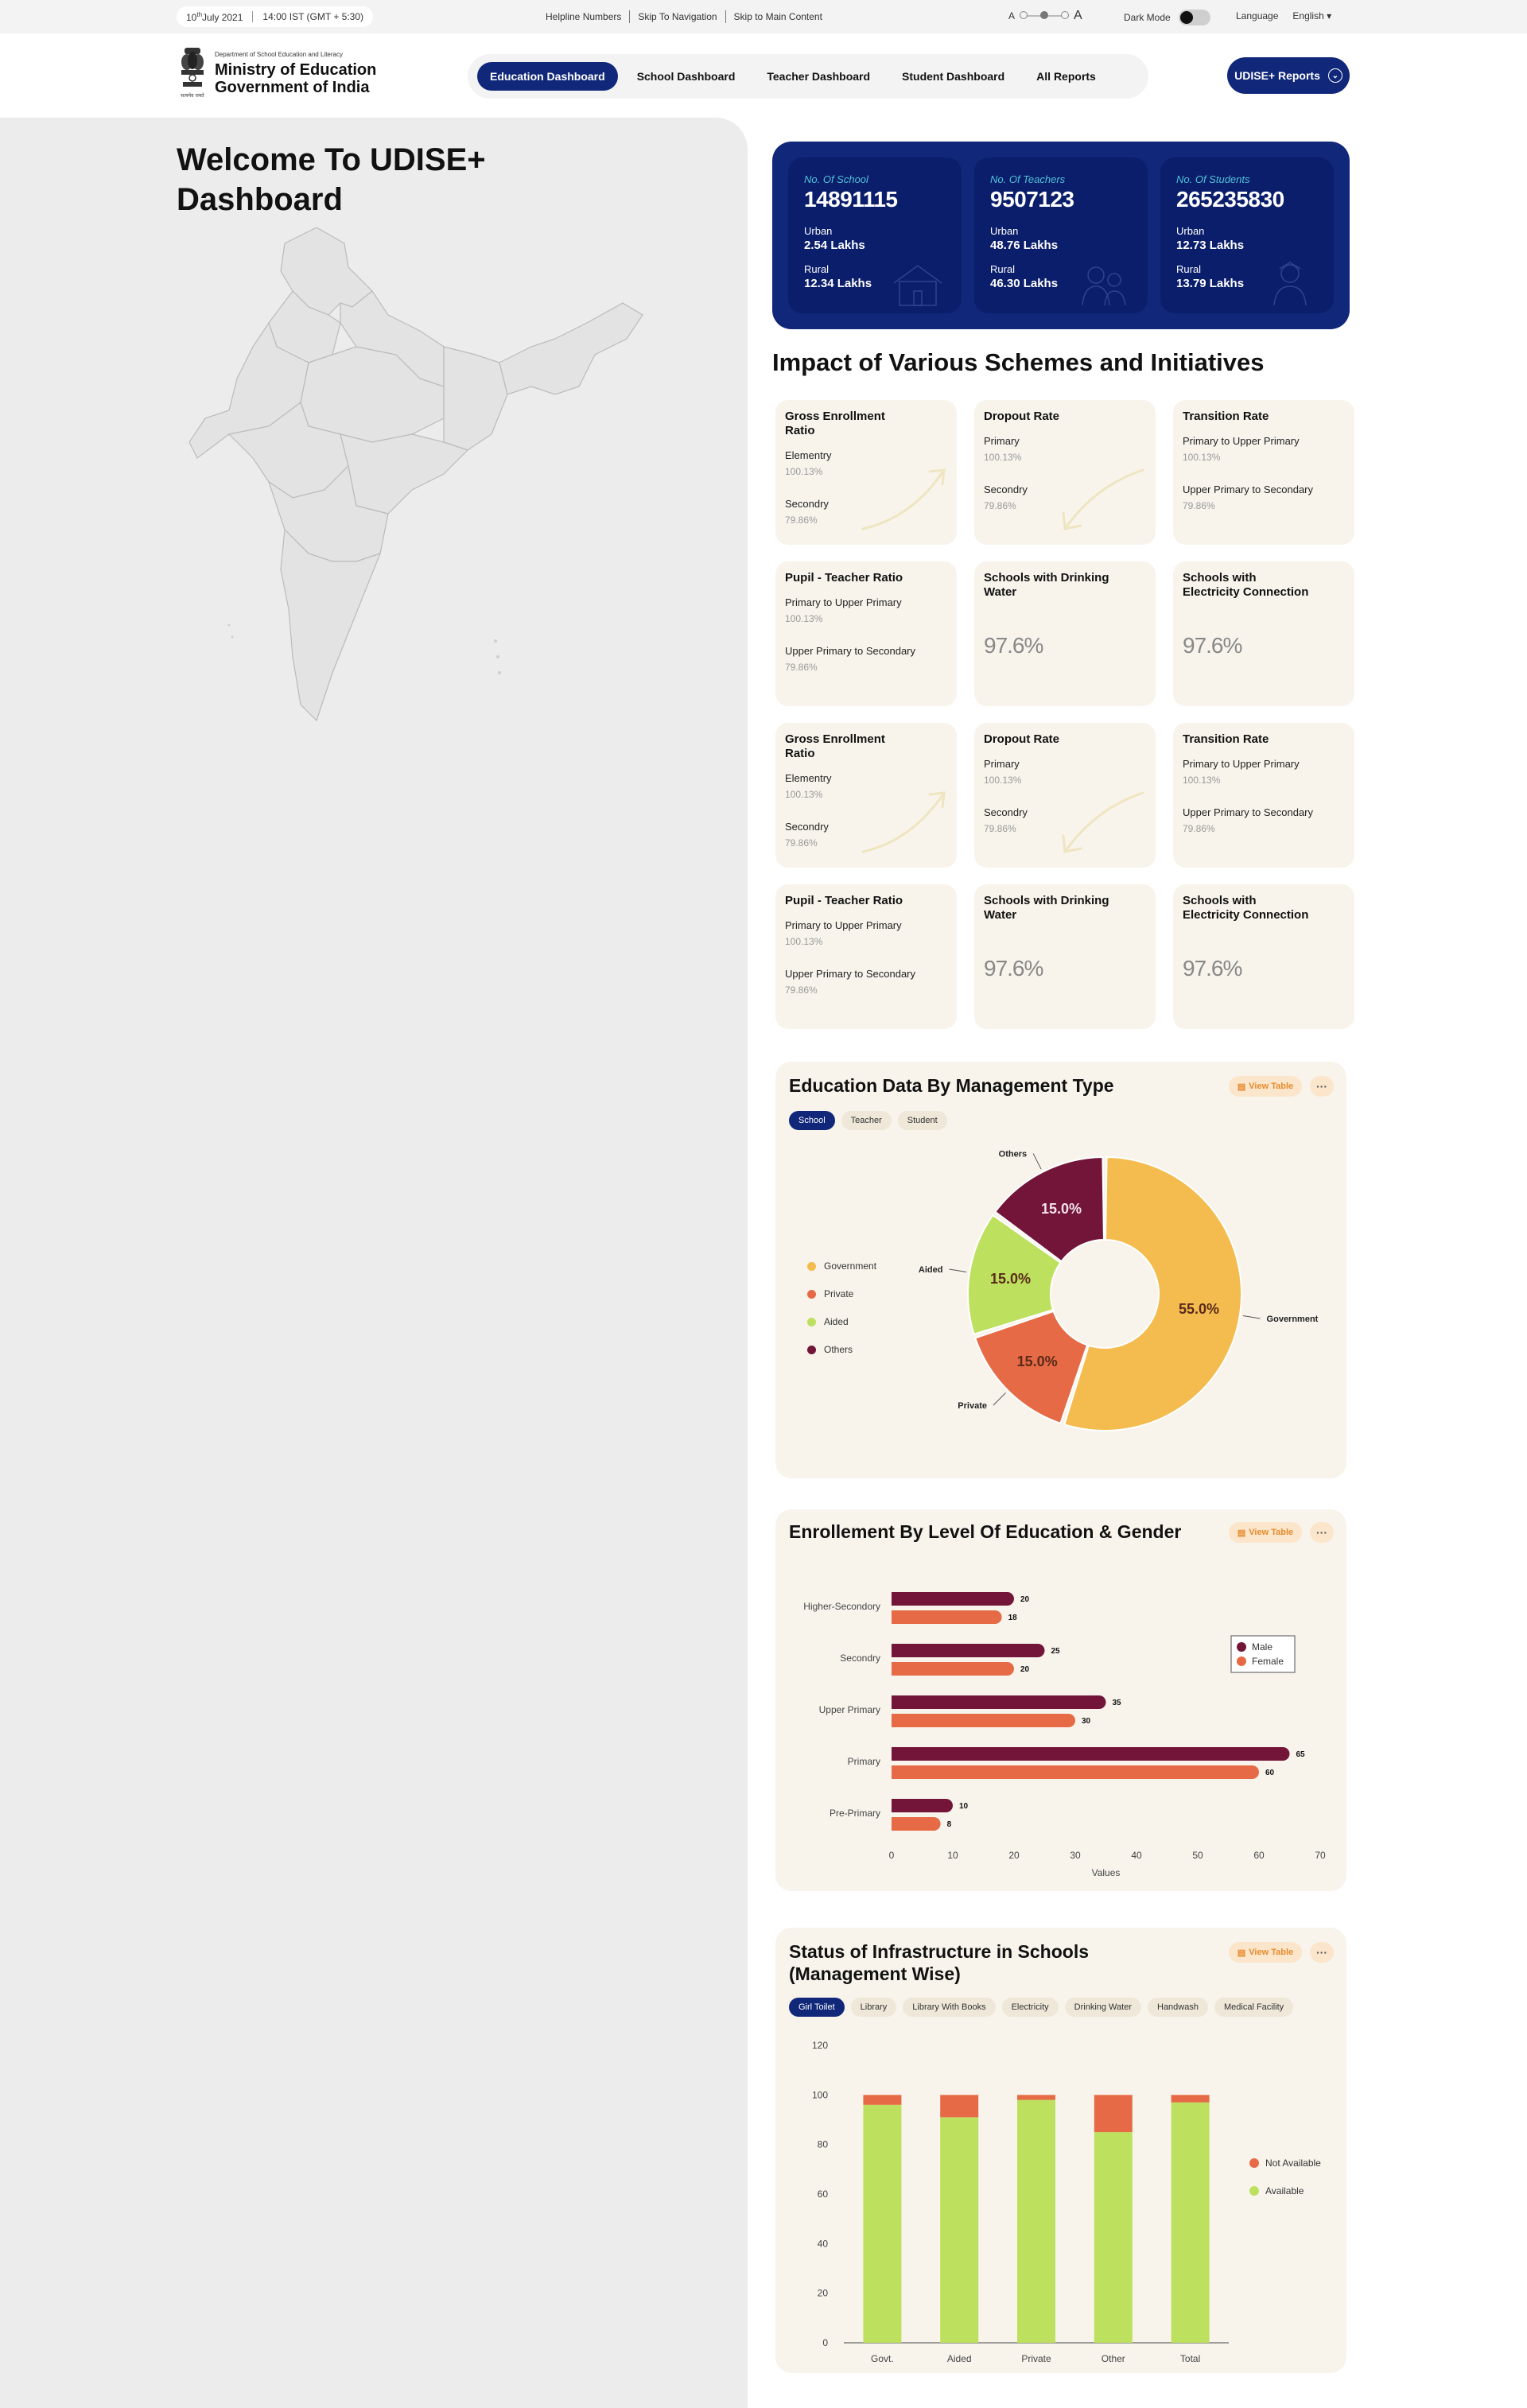 The image size is (1527, 2408). What do you see at coordinates (1288, 75) in the screenshot?
I see `udise-reports-button: UDISE+ Reports ⌄` at bounding box center [1288, 75].